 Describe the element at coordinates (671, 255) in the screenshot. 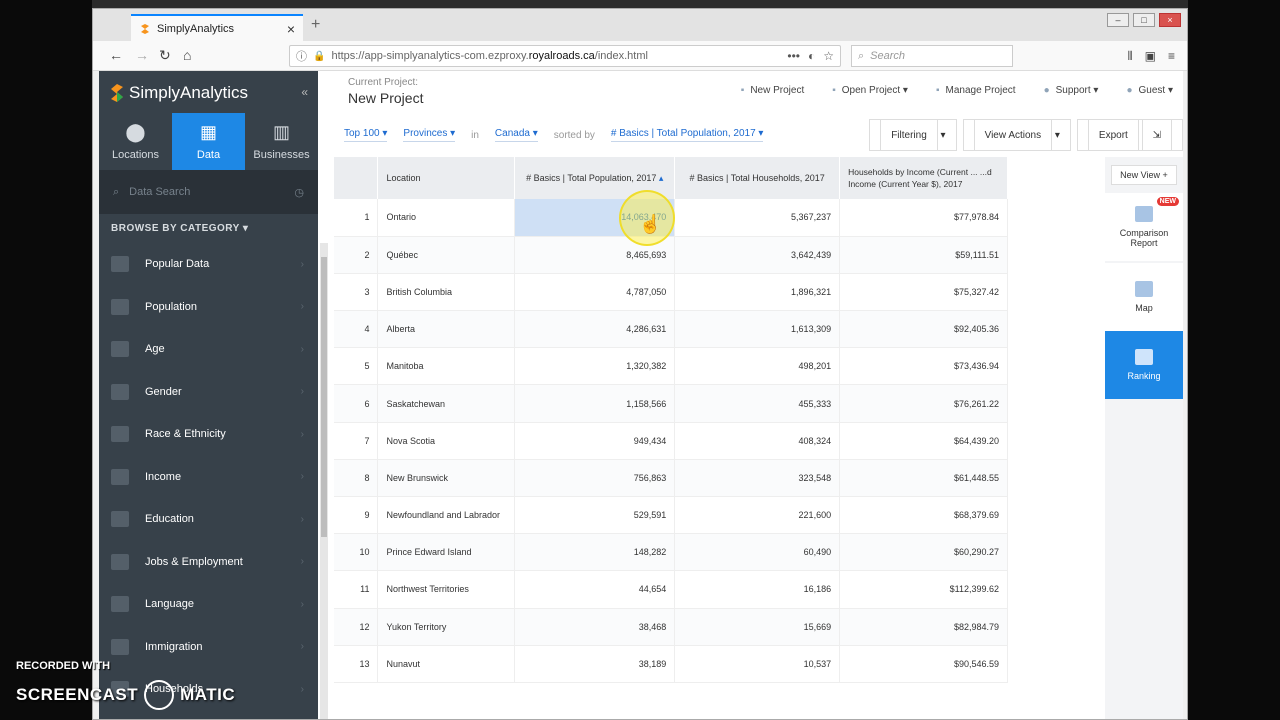

I see `table-row: 2 Québec 8,465,693 3,642,439 $59,111.51` at that location.